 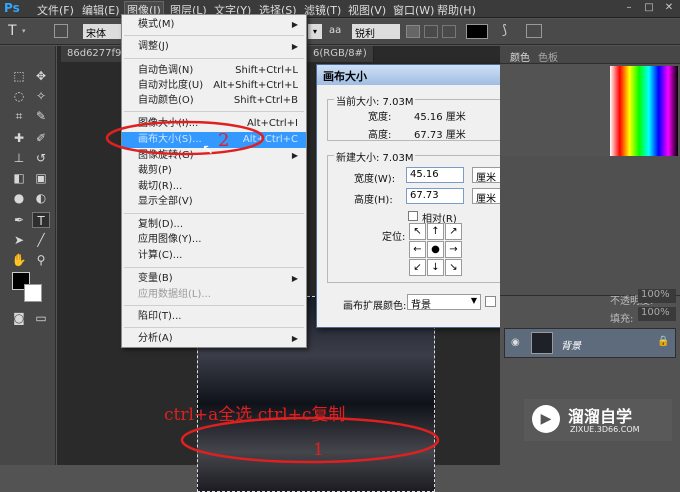 What do you see at coordinates (255, 415) in the screenshot?
I see `annotation-instruction: ctrl+a全选 ctrl+c复制` at bounding box center [255, 415].